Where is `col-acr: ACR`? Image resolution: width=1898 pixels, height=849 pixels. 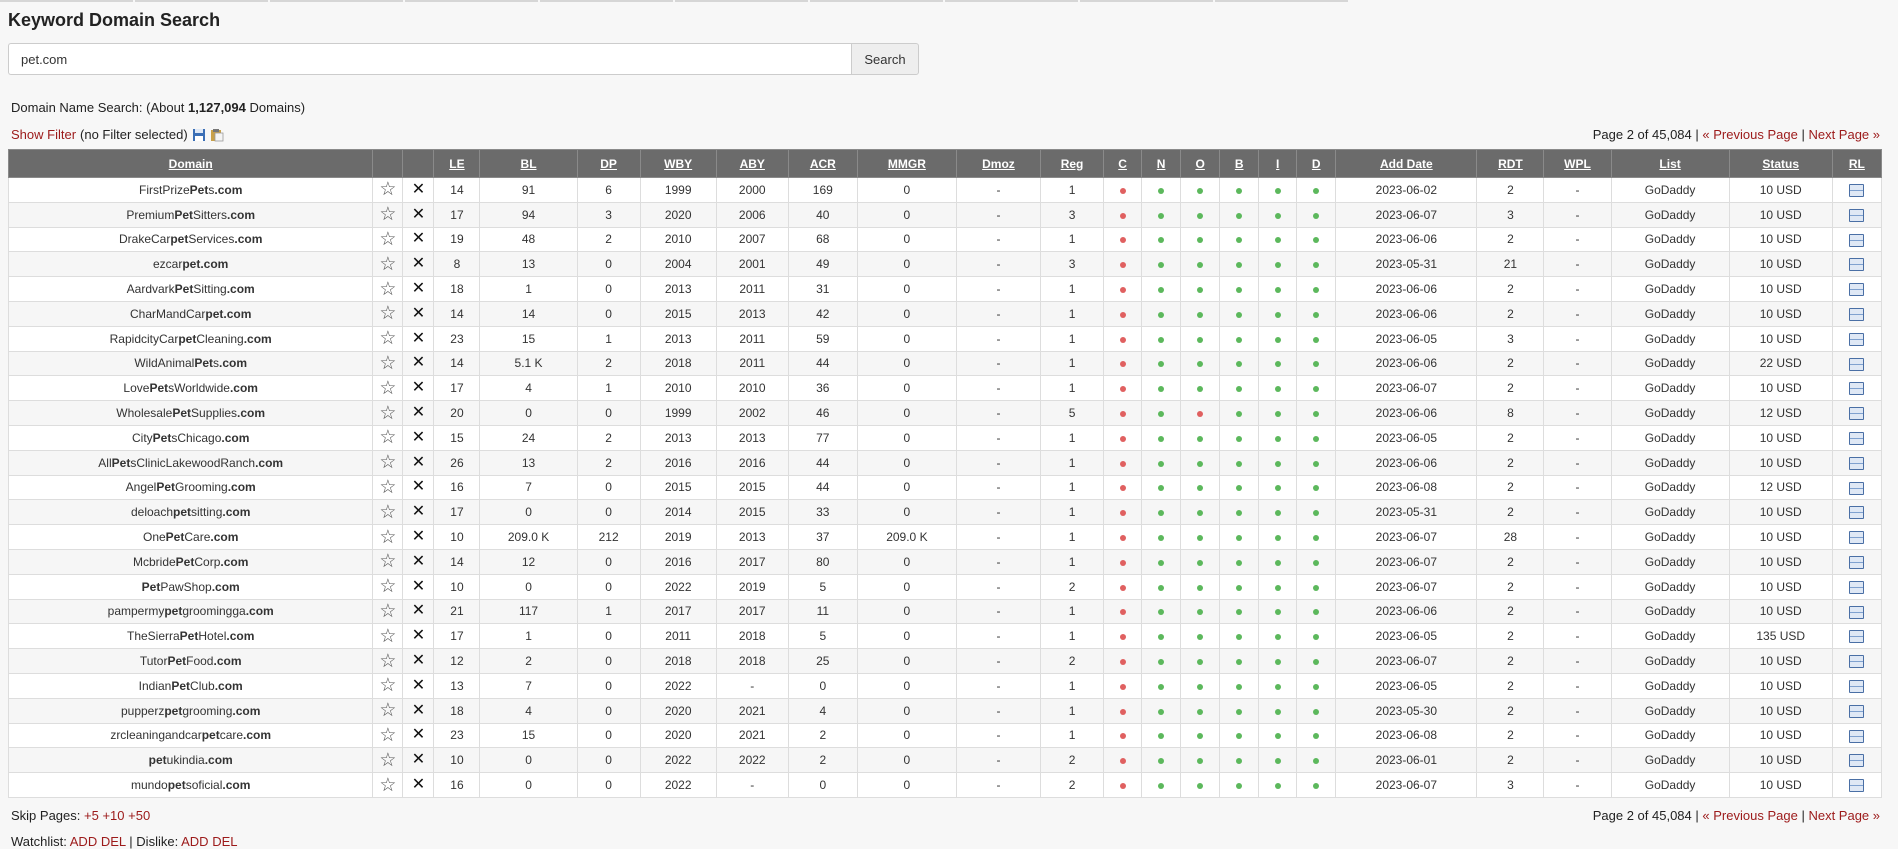
col-acr: ACR is located at coordinates (822, 163).